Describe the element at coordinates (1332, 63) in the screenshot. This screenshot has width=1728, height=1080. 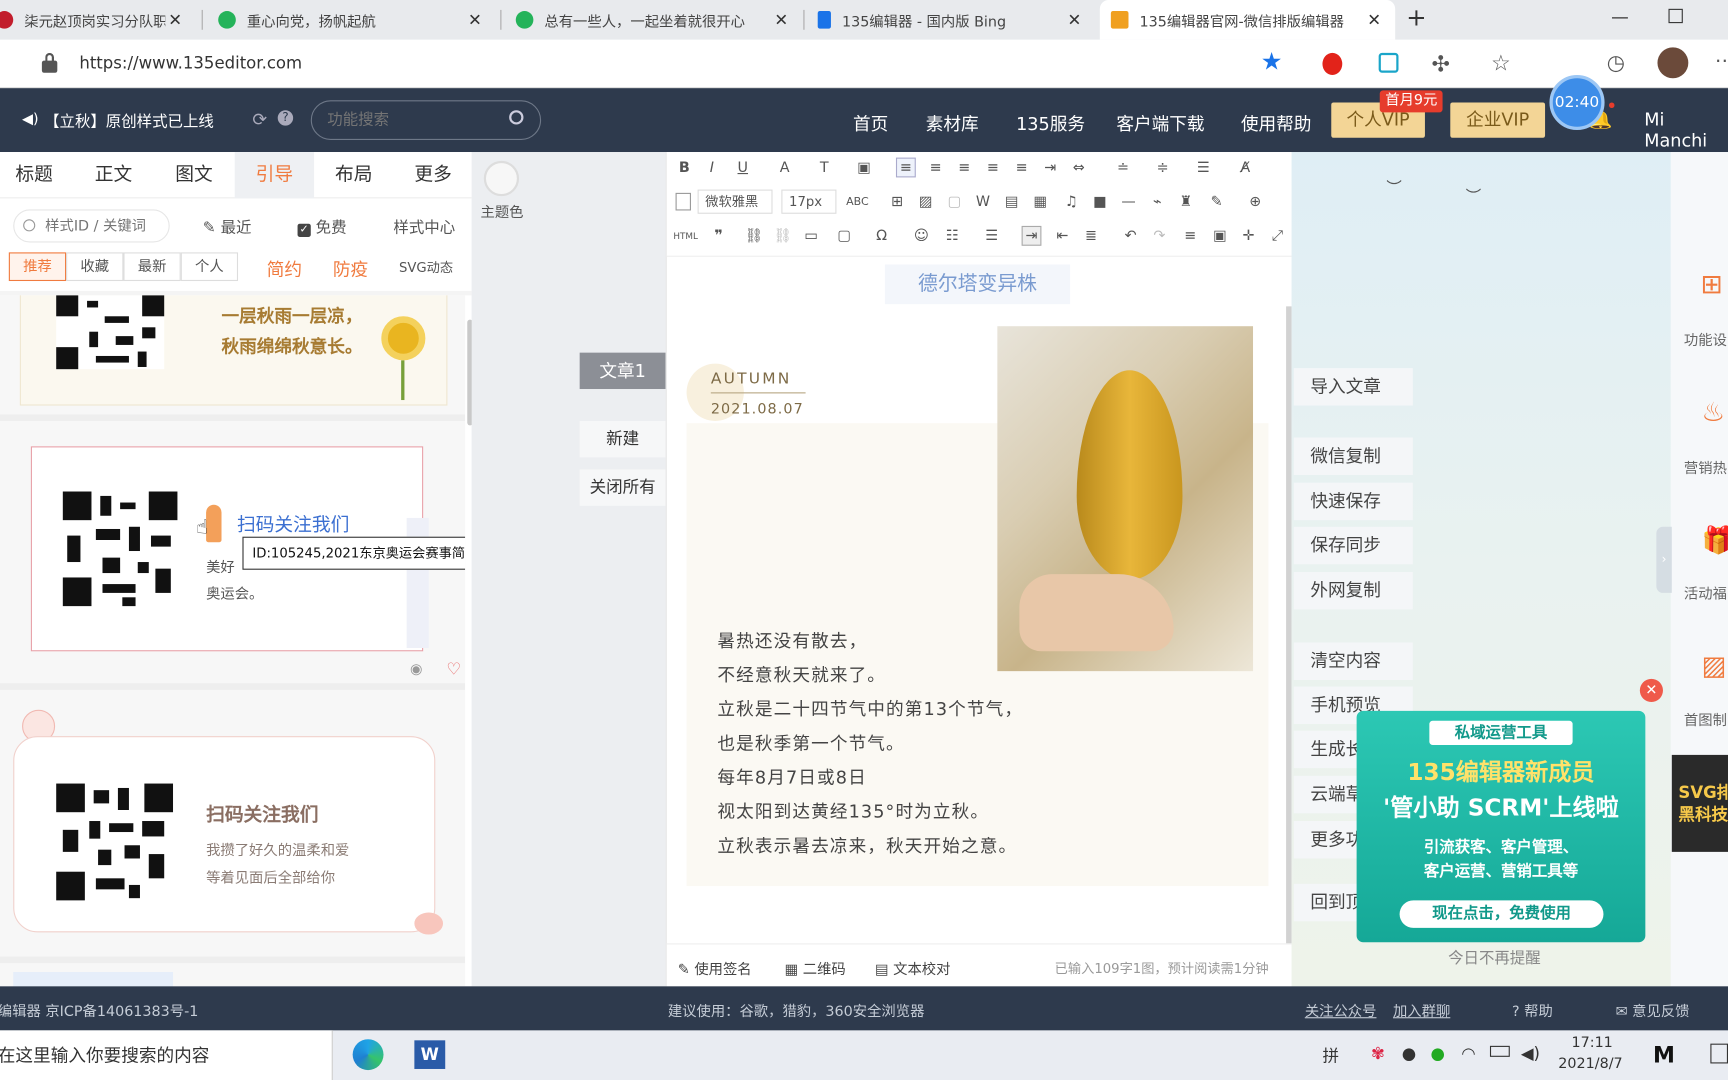
I see `adblock-icon` at that location.